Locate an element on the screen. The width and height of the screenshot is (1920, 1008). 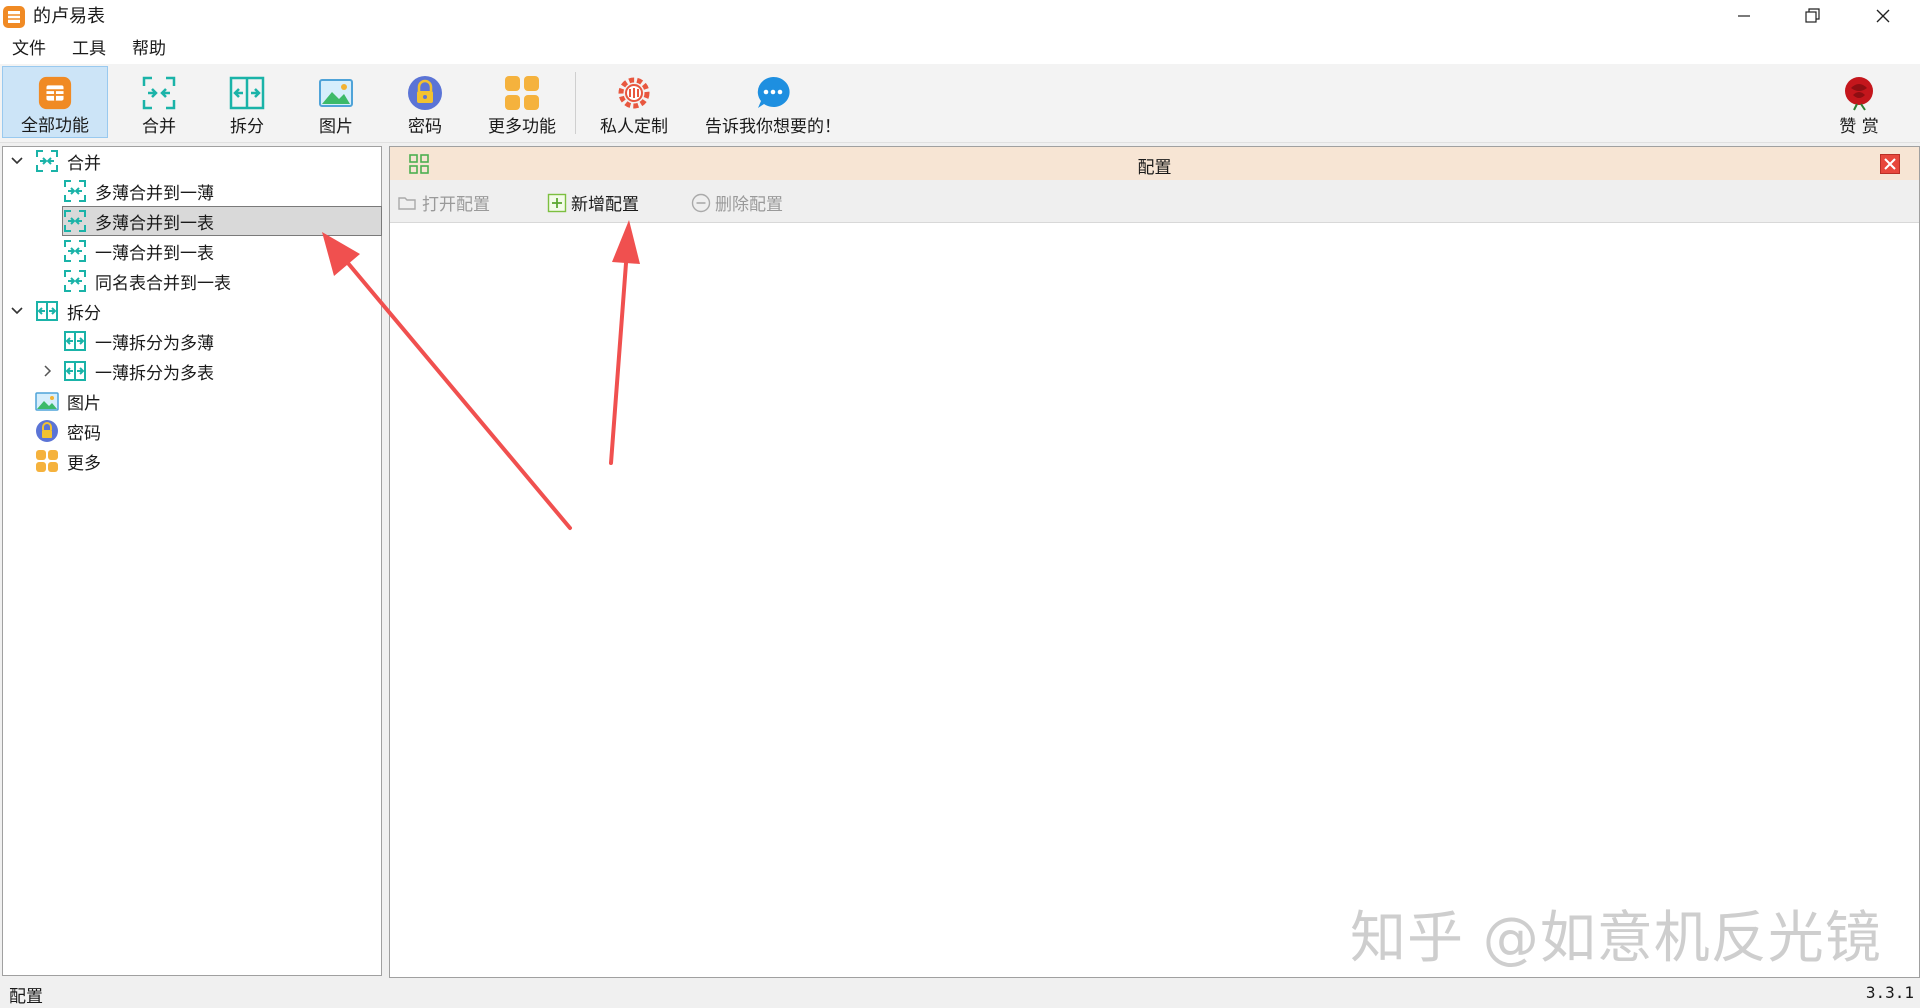
menu-bar: 文件 工具 帮助 is located at coordinates (960, 49).